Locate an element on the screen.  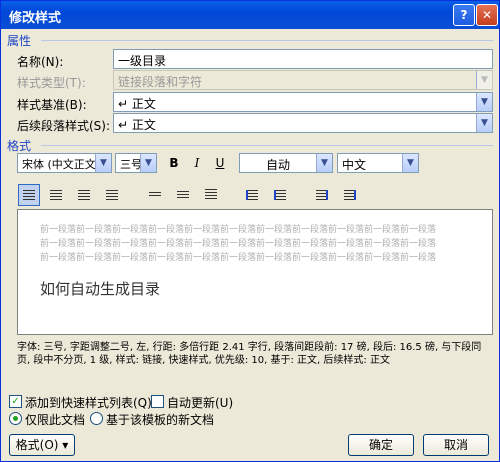
font-select: 宋体 (中文正文 ▼ is located at coordinates (64, 163).